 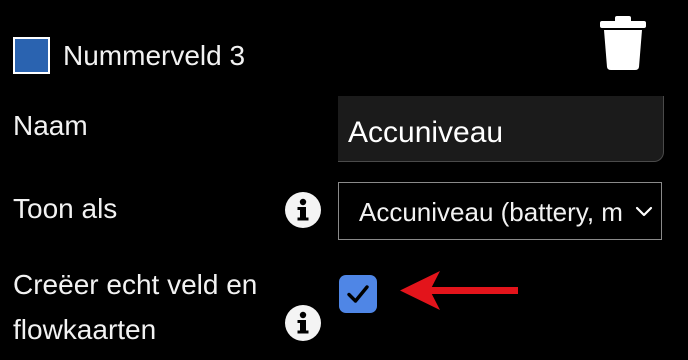 What do you see at coordinates (459, 291) in the screenshot?
I see `red-arrow-annotation` at bounding box center [459, 291].